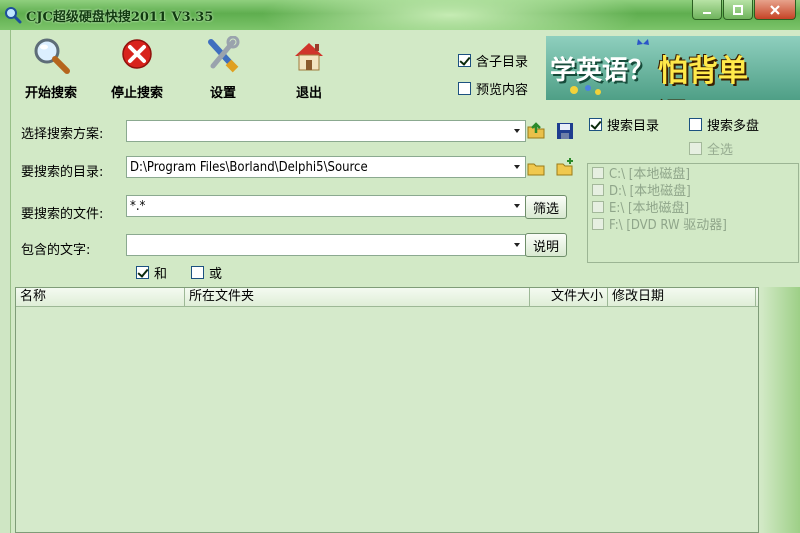 This screenshot has height=533, width=800. I want to click on help-button: 说明, so click(546, 245).